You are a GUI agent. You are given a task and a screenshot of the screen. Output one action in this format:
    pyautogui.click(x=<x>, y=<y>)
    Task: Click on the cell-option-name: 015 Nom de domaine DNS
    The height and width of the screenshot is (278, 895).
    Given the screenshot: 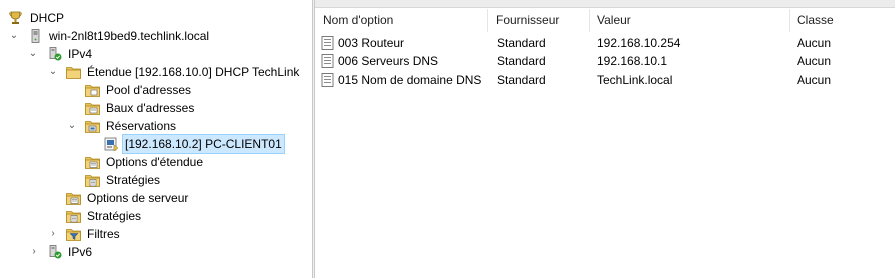 What is the action you would take?
    pyautogui.click(x=410, y=80)
    